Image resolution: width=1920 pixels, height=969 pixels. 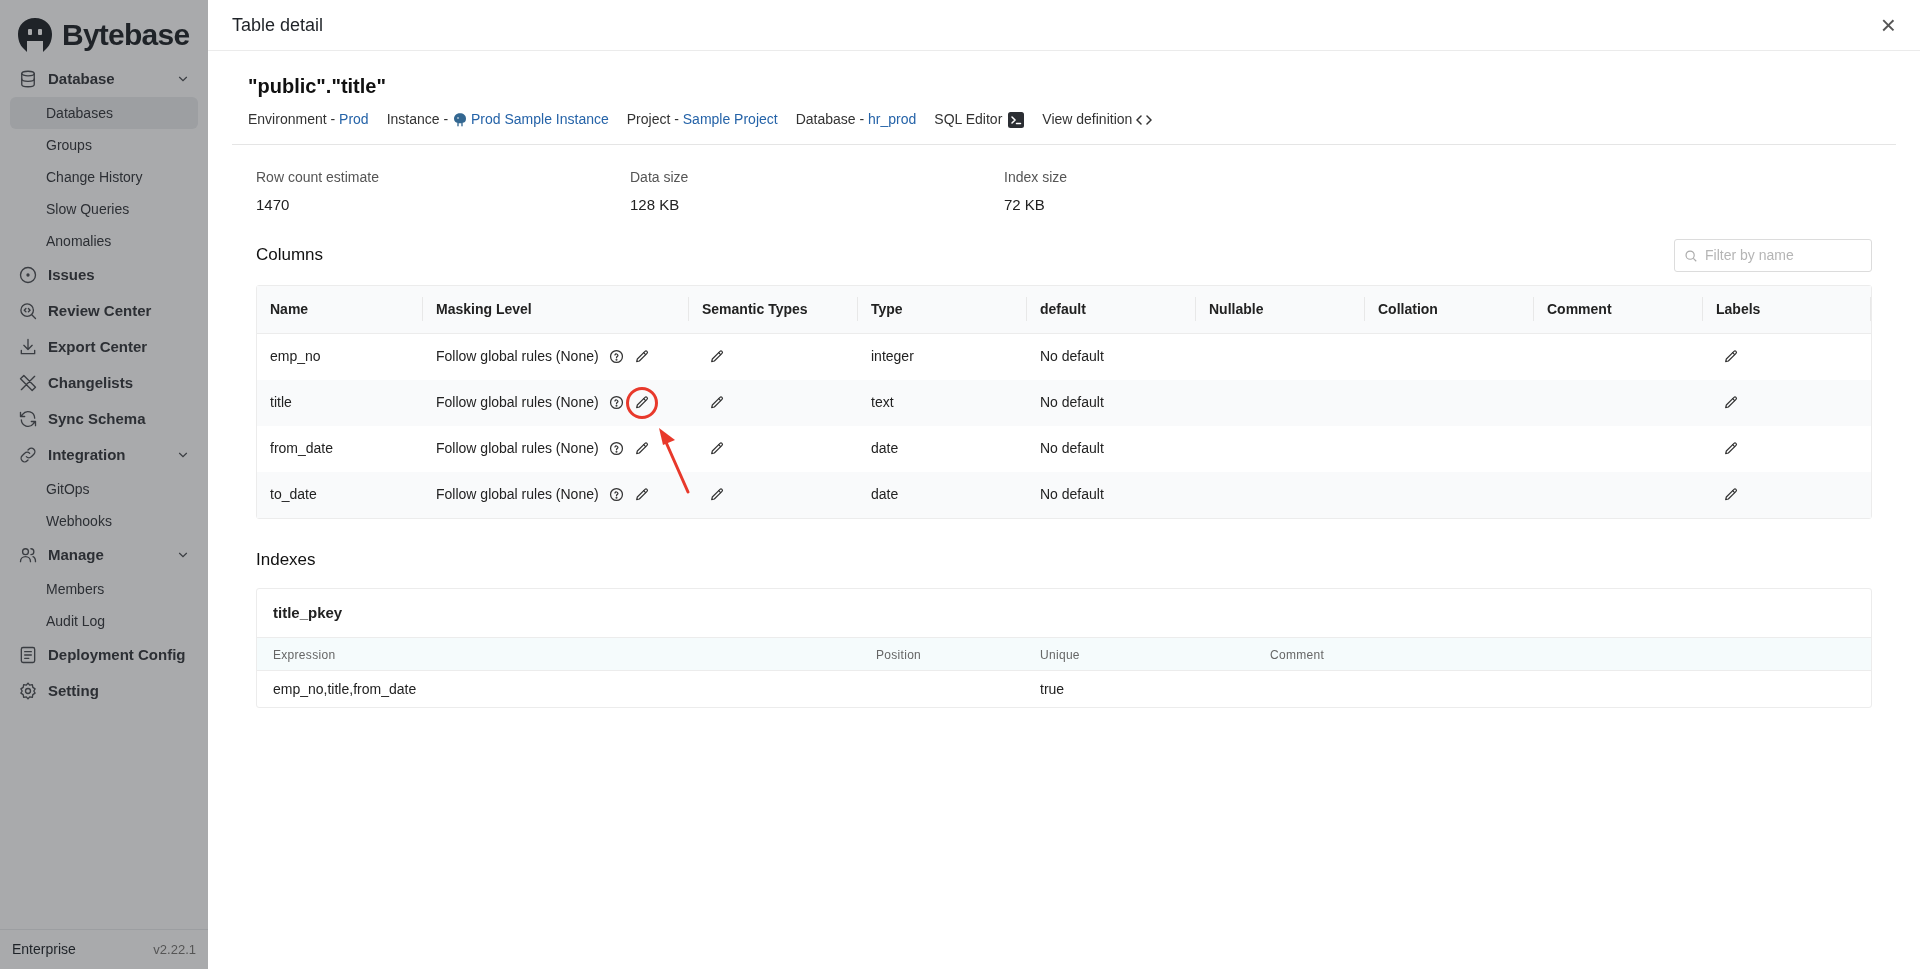 What do you see at coordinates (126, 35) in the screenshot?
I see `brand-name: Bytebase` at bounding box center [126, 35].